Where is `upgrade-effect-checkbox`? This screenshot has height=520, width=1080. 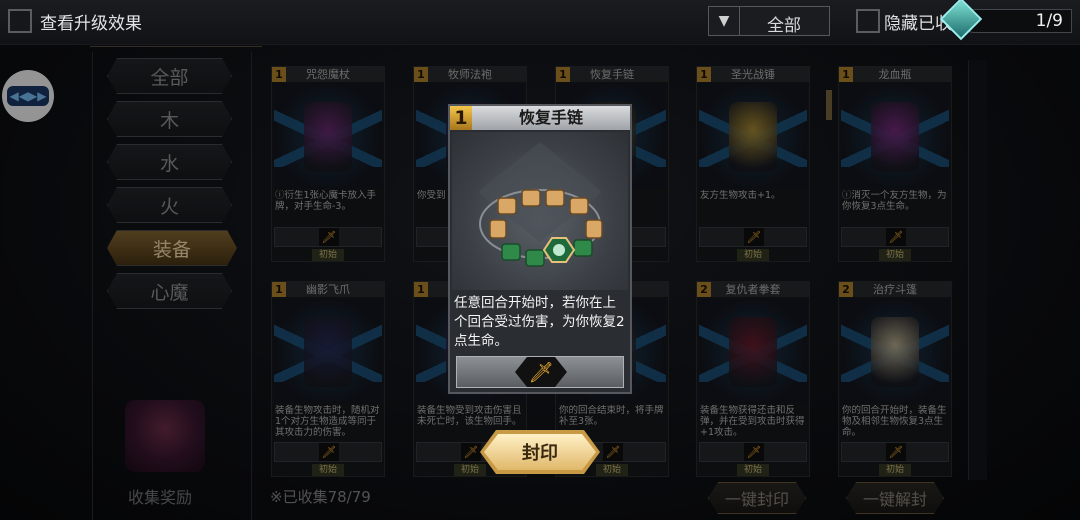 upgrade-effect-checkbox is located at coordinates (20, 21).